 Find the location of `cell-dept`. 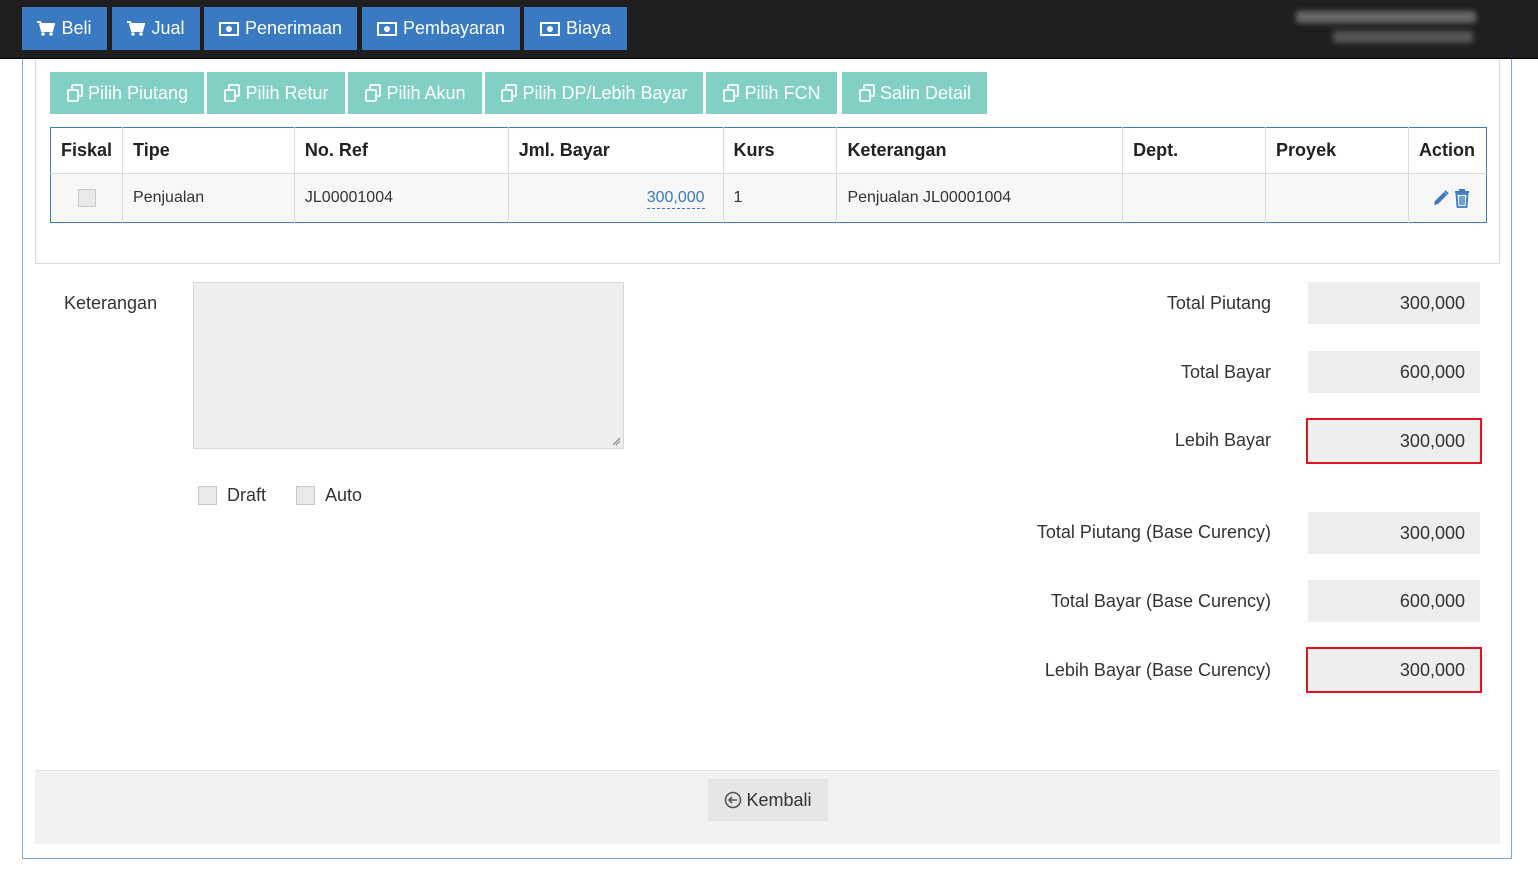

cell-dept is located at coordinates (1194, 198).